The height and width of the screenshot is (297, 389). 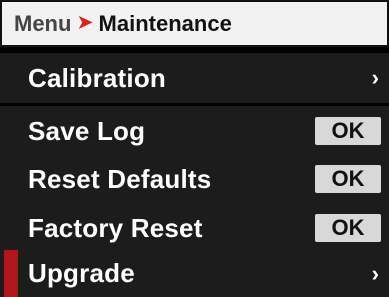 I want to click on menu-item-label: Save Log, so click(x=87, y=130).